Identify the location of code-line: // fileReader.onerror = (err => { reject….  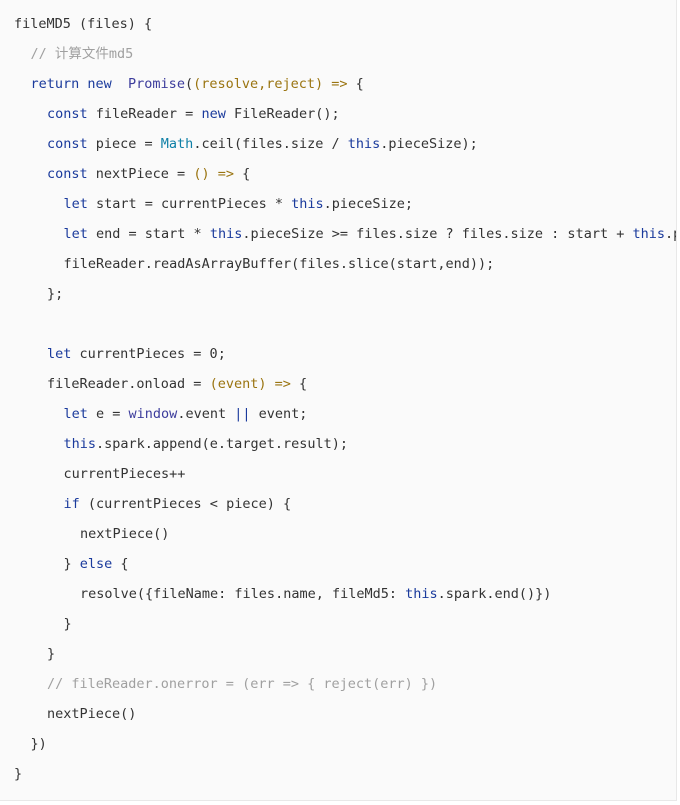
(242, 684).